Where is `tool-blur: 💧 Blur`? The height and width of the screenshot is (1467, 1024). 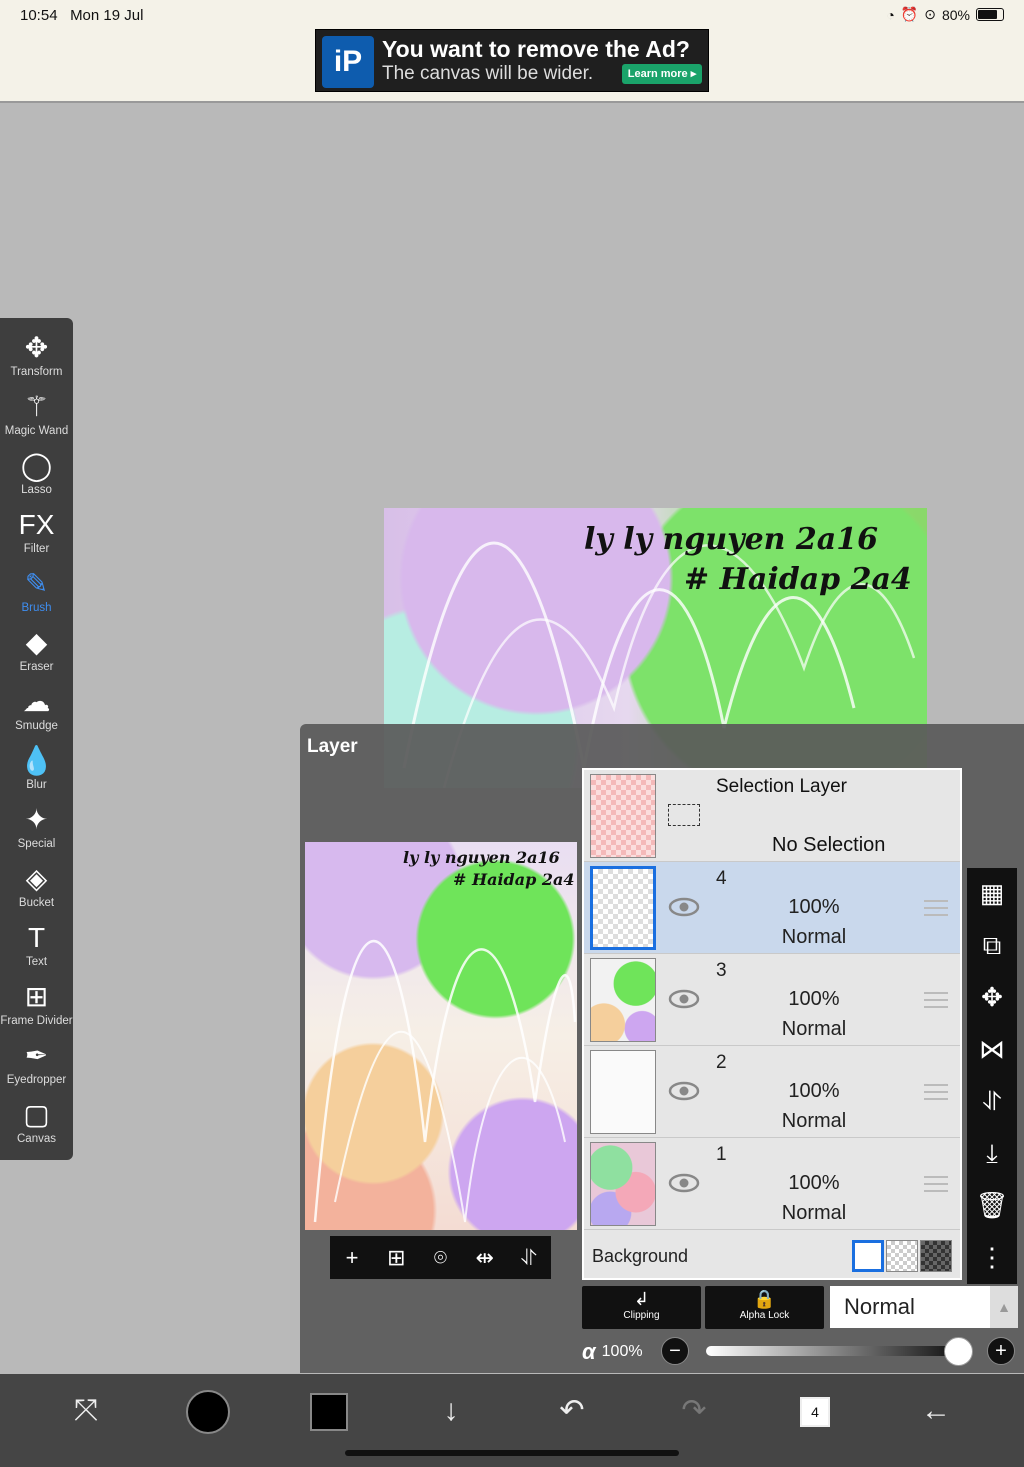
tool-blur: 💧 Blur is located at coordinates (36, 770).